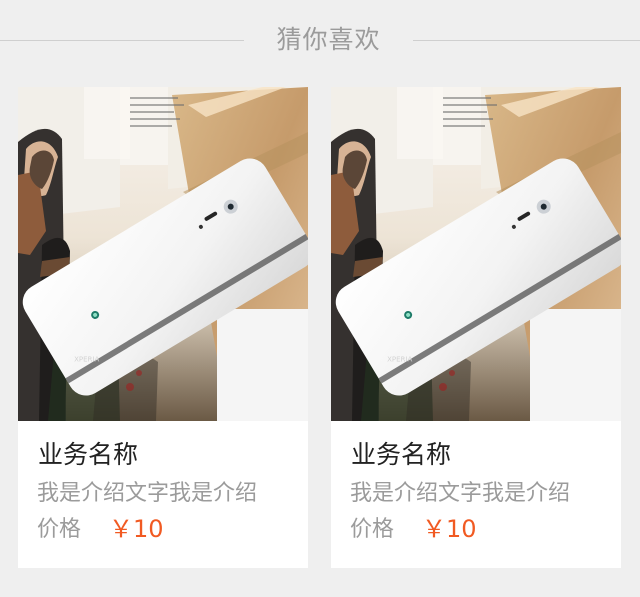 Image resolution: width=640 pixels, height=597 pixels. Describe the element at coordinates (328, 39) in the screenshot. I see `section-title: 猜你喜欢` at that location.